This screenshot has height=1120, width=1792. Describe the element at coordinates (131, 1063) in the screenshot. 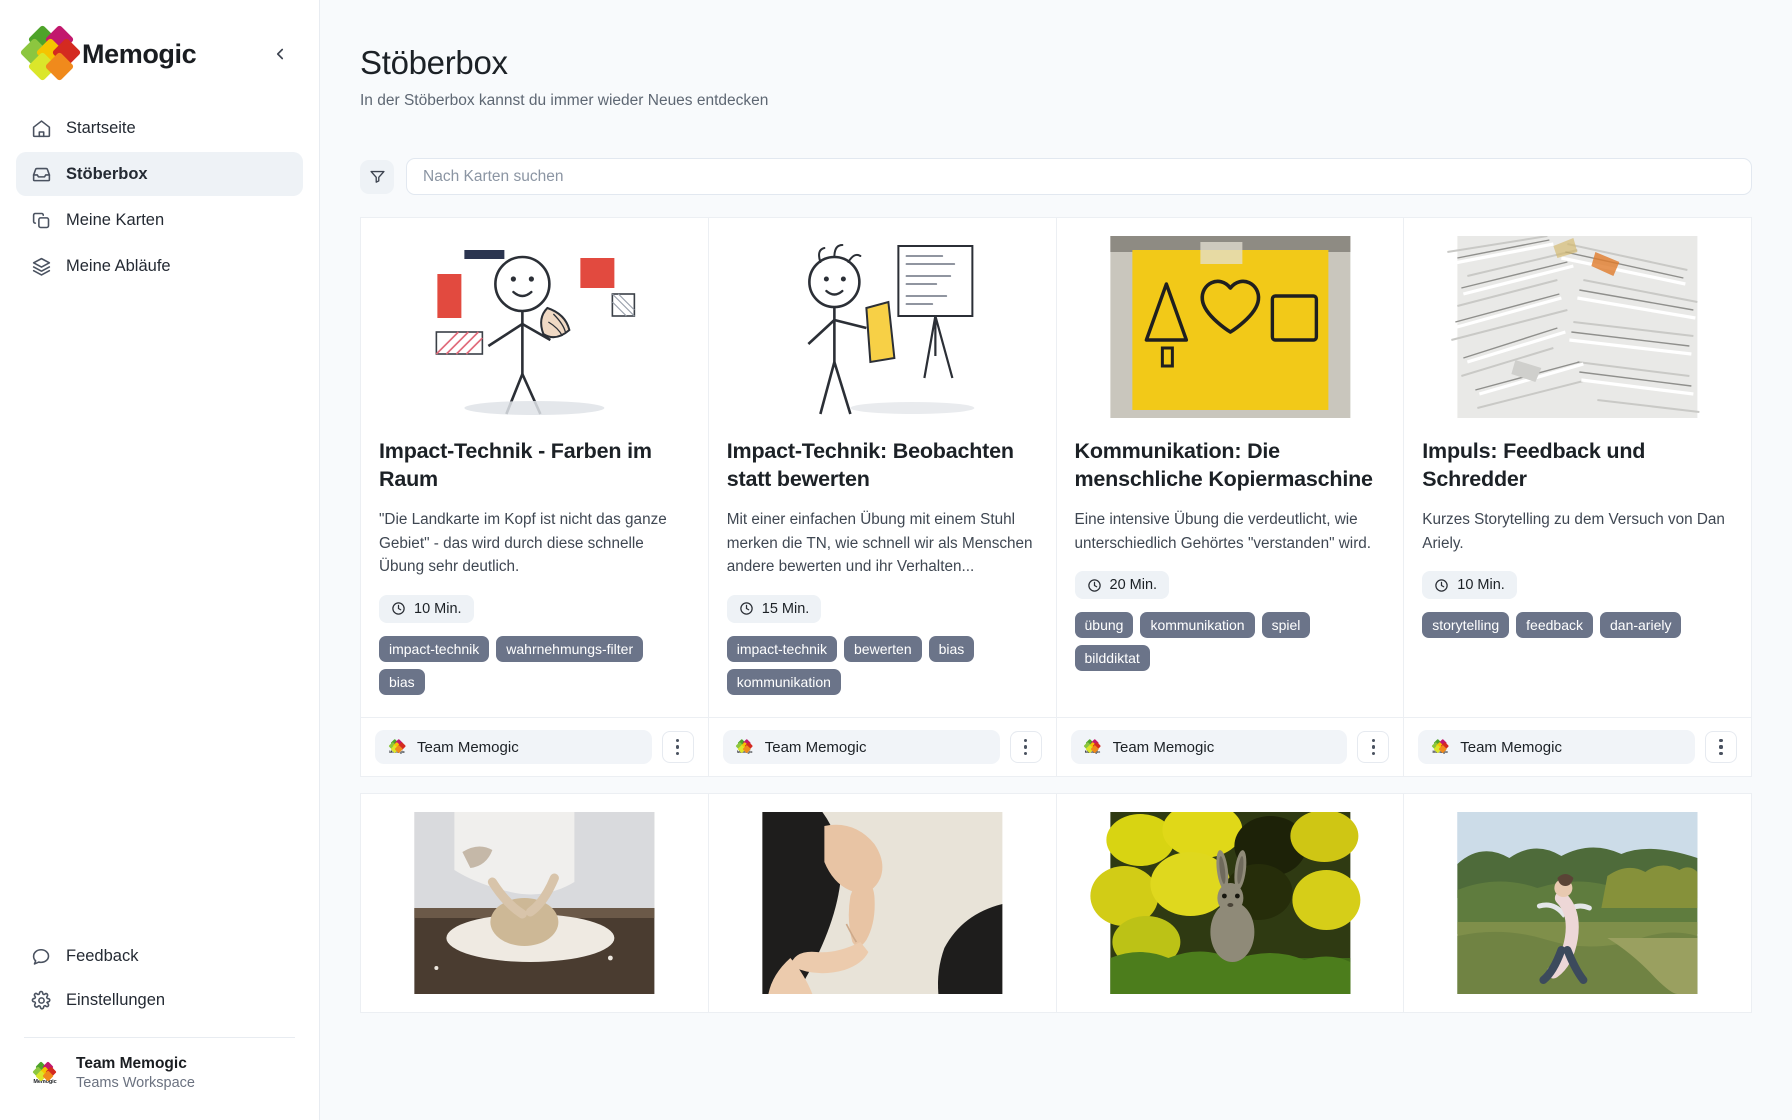

I see `workspace-name: Team Memogic` at that location.